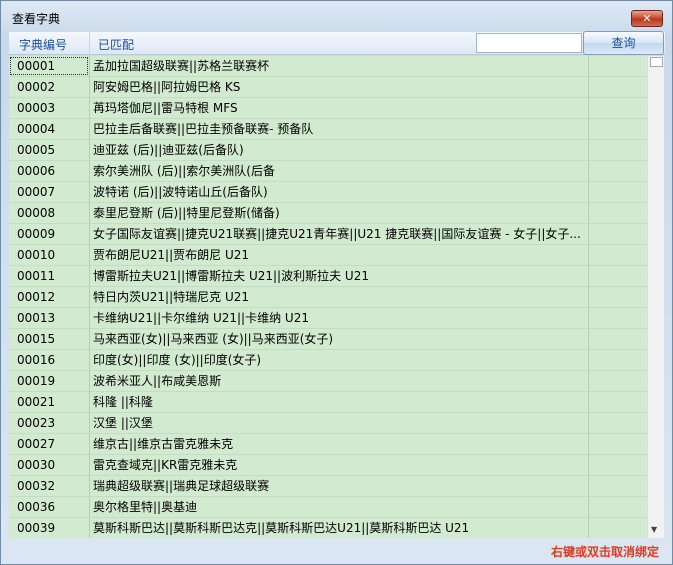 This screenshot has width=673, height=565. I want to click on unbind-hint: 右键或双击取消绑定, so click(604, 552).